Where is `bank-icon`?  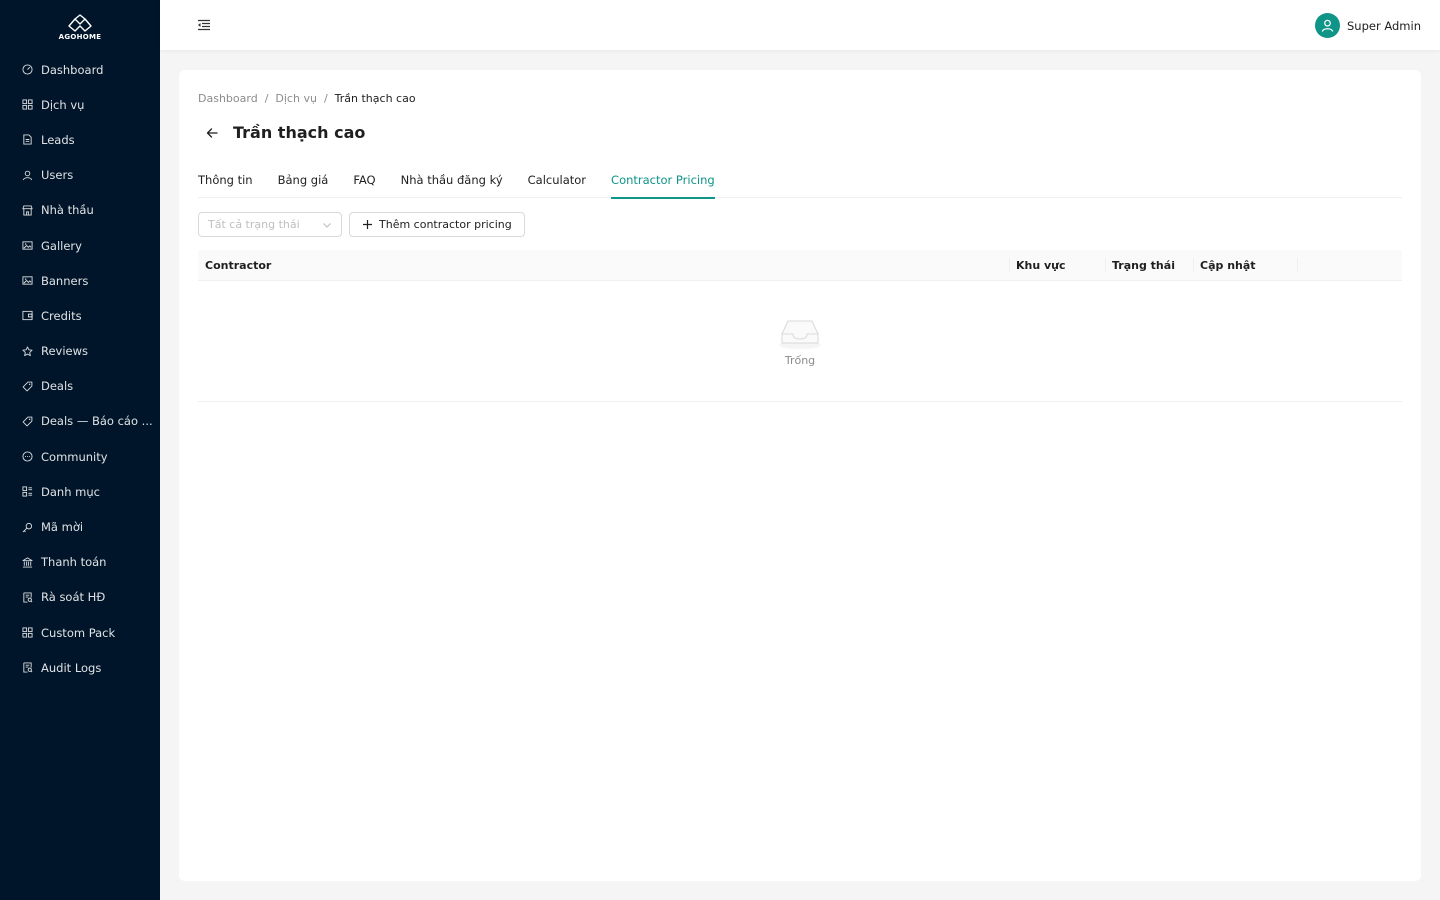
bank-icon is located at coordinates (27, 562).